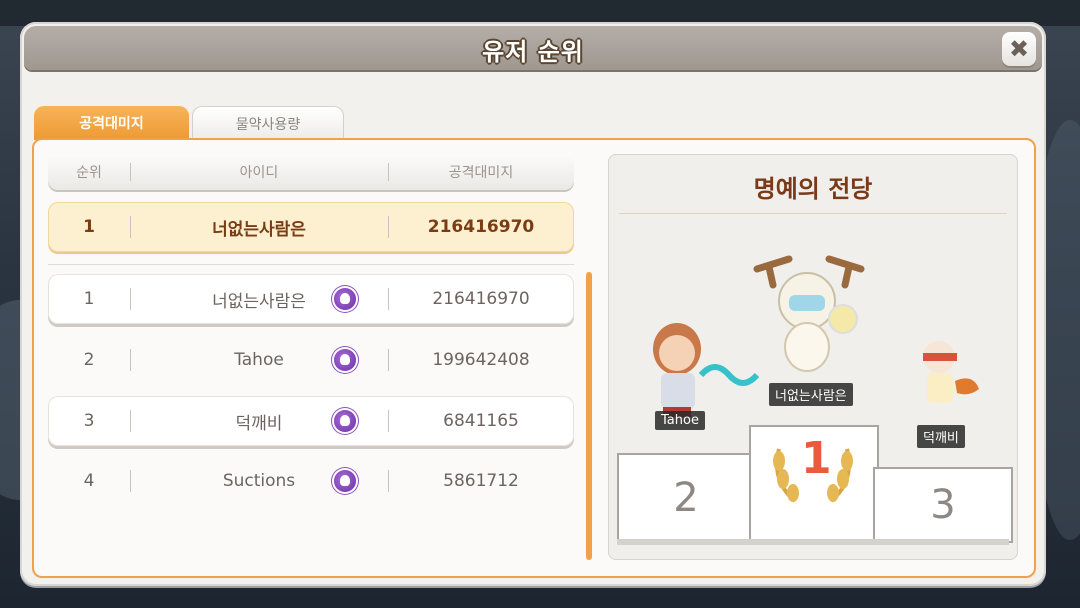 The width and height of the screenshot is (1080, 608). I want to click on podium-second: 2, so click(686, 498).